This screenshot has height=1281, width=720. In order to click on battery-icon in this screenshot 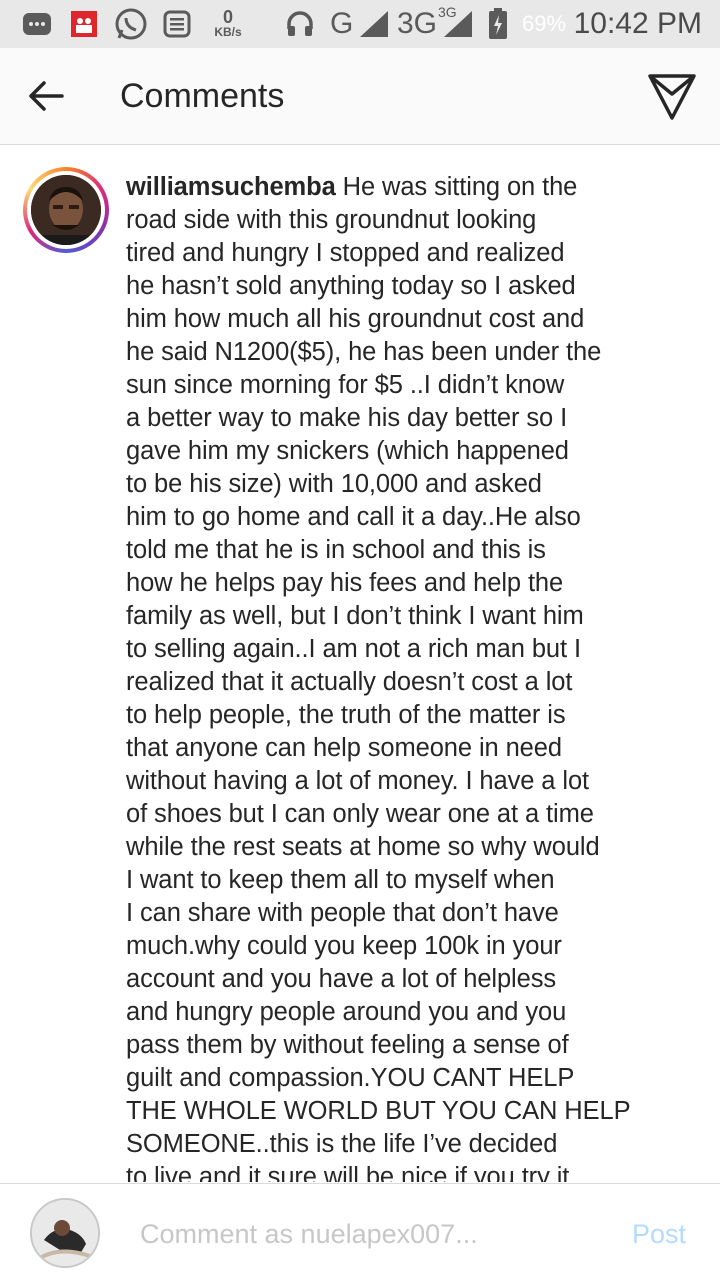, I will do `click(498, 24)`.